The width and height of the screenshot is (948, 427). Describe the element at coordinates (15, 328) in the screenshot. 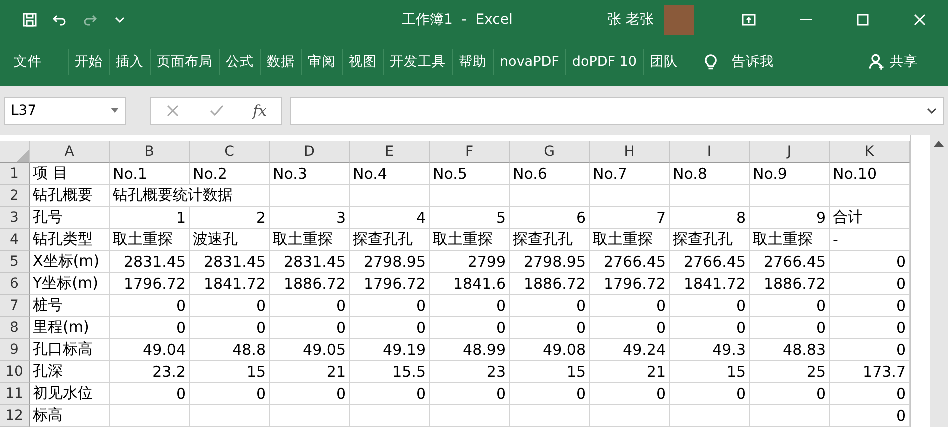

I see `row-header: 8` at that location.